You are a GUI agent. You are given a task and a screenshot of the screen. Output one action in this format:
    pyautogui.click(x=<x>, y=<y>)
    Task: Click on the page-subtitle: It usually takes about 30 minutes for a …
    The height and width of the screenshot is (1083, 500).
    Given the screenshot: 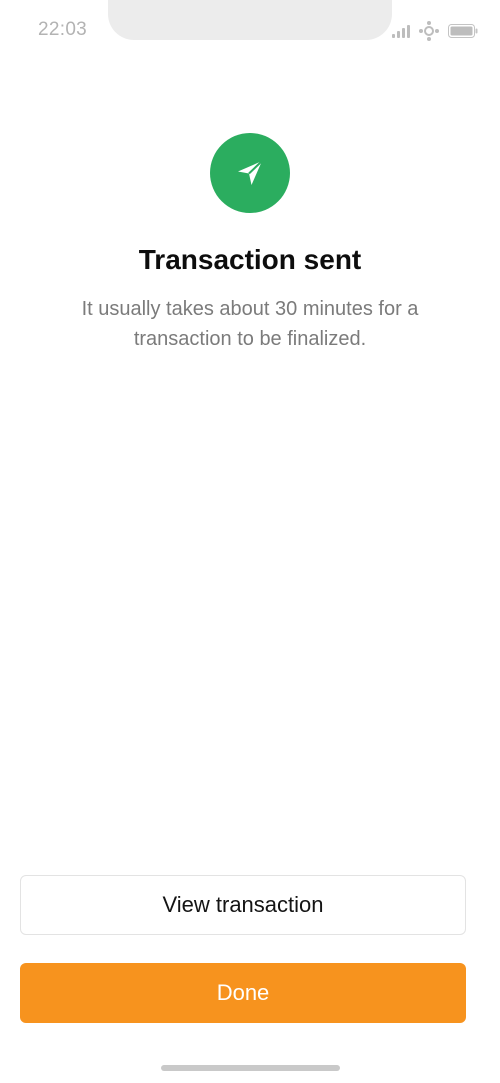 What is the action you would take?
    pyautogui.click(x=250, y=324)
    